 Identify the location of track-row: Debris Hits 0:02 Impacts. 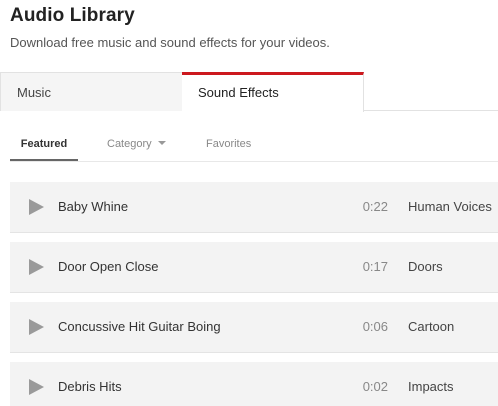
(254, 384).